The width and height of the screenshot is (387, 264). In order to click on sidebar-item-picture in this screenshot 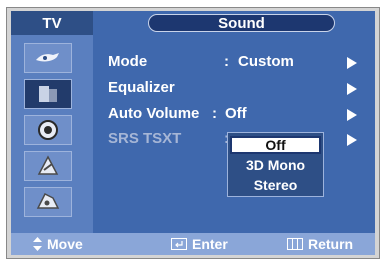, I will do `click(48, 58)`.